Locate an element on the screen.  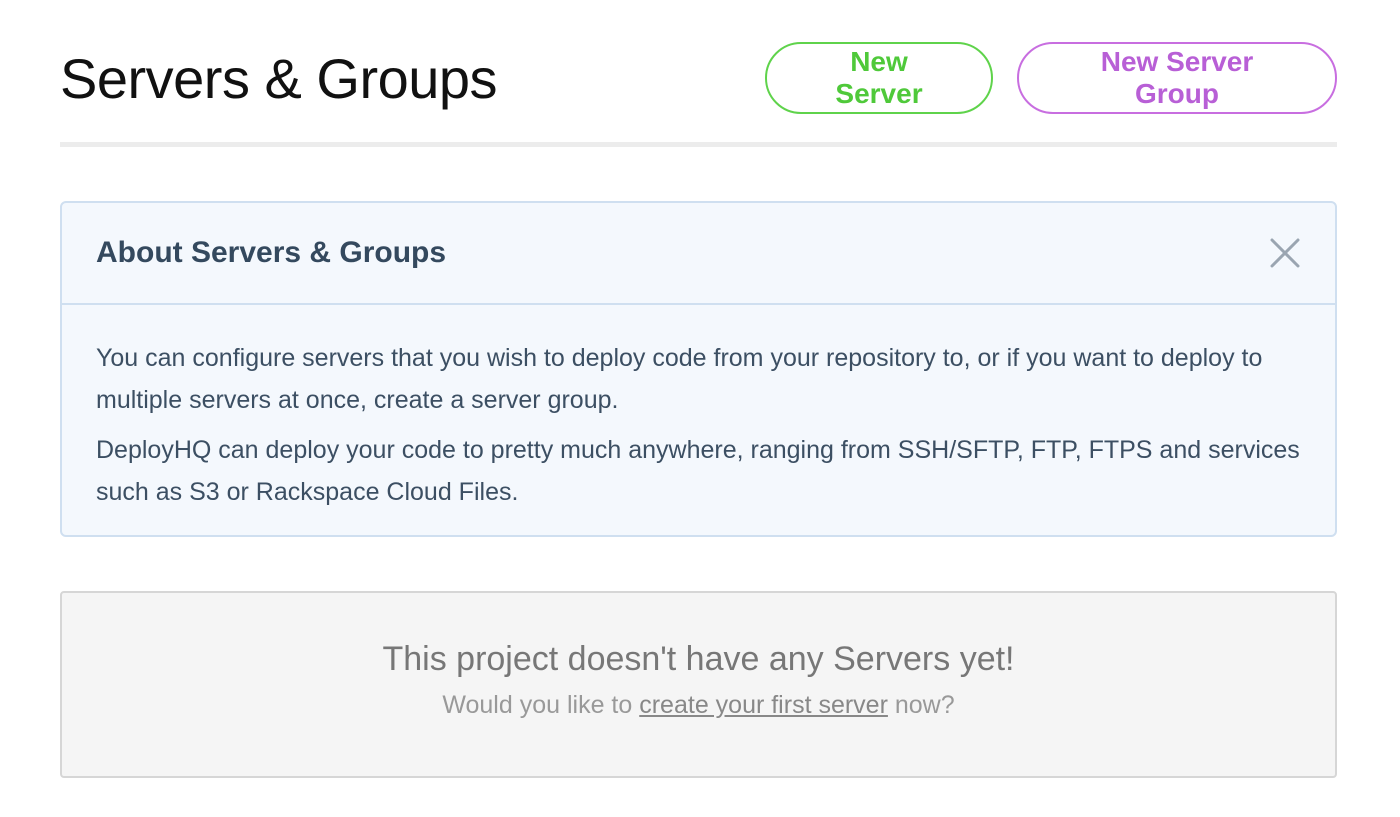
new-server-button: New Server is located at coordinates (879, 78).